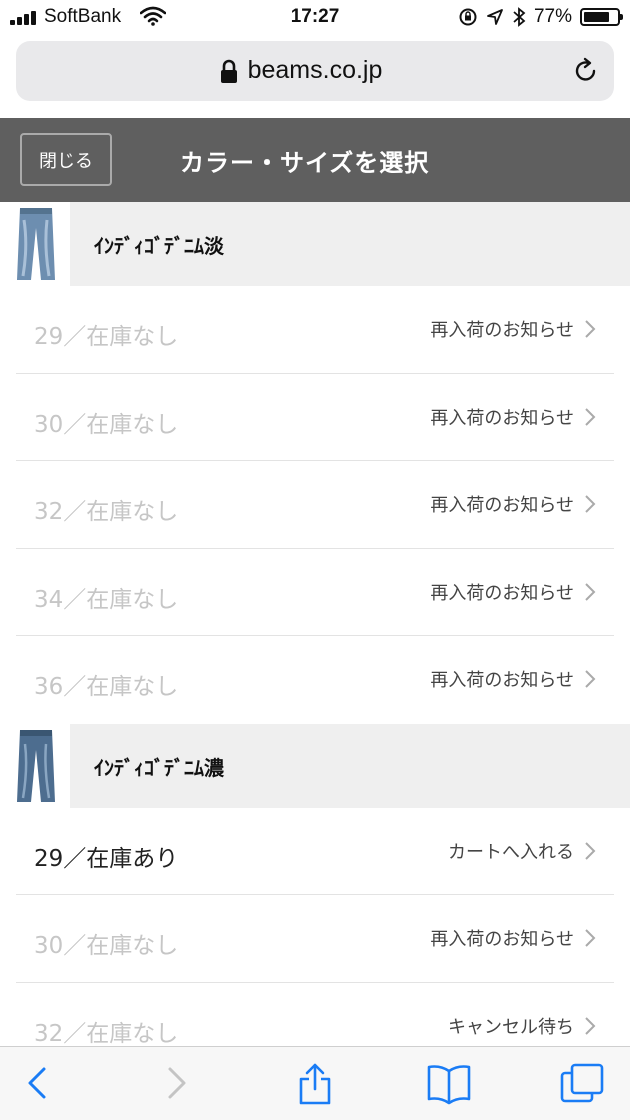 This screenshot has width=630, height=1120. I want to click on color-group-header: ｲﾝﾃﾞｨｺﾞﾃﾞﾆﾑ淡, so click(315, 244).